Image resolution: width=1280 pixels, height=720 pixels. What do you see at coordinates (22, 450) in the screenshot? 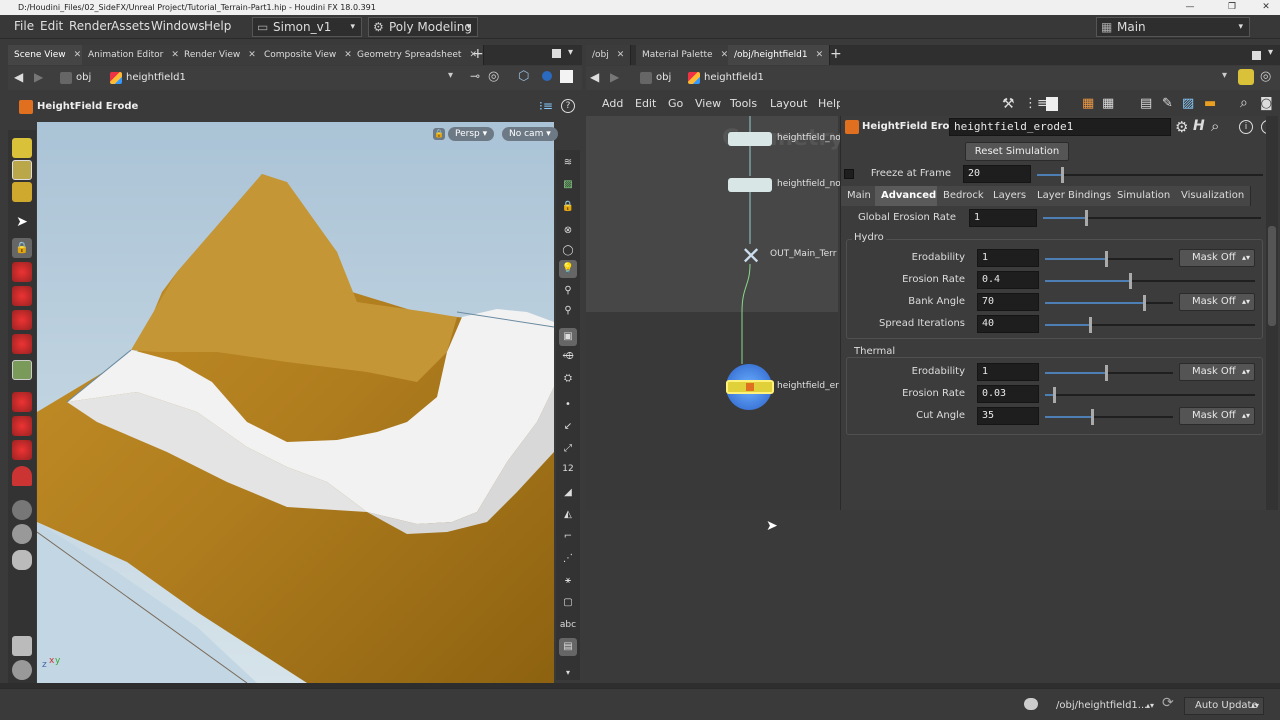
I see `snap-point-icon` at bounding box center [22, 450].